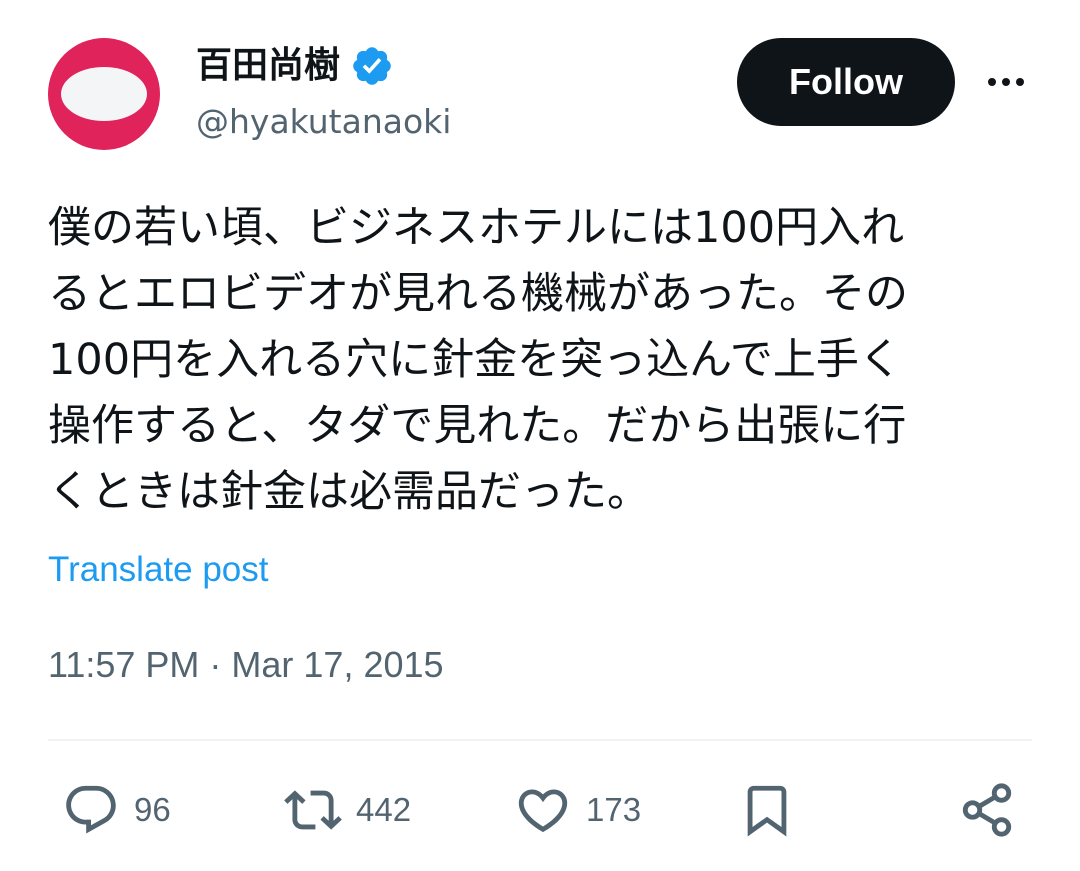 The image size is (1080, 871). Describe the element at coordinates (476, 228) in the screenshot. I see `post-text-line: 僕の若い頃、ビジネスホテルには100円入れ` at that location.